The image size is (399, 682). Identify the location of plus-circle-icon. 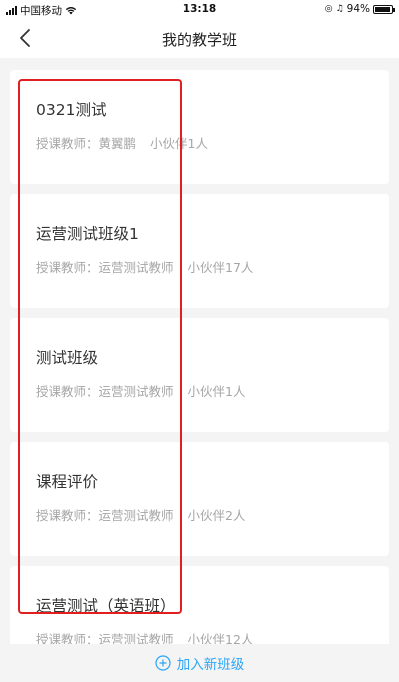
(163, 663).